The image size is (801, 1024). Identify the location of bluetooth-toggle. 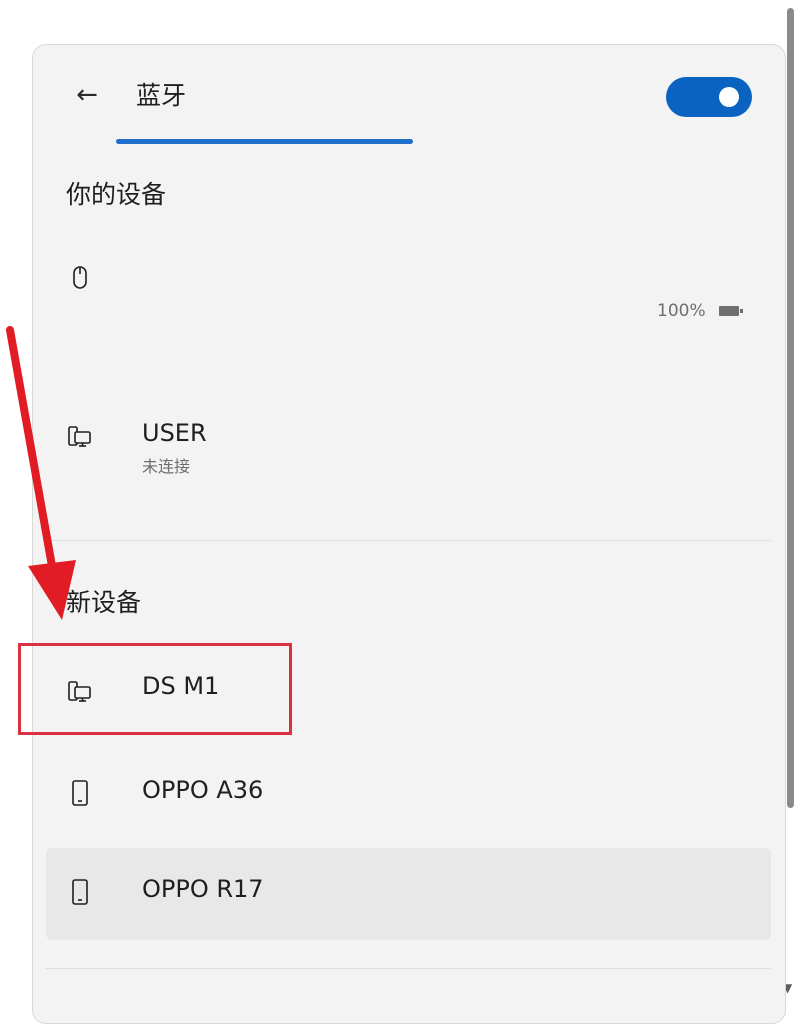
(709, 97).